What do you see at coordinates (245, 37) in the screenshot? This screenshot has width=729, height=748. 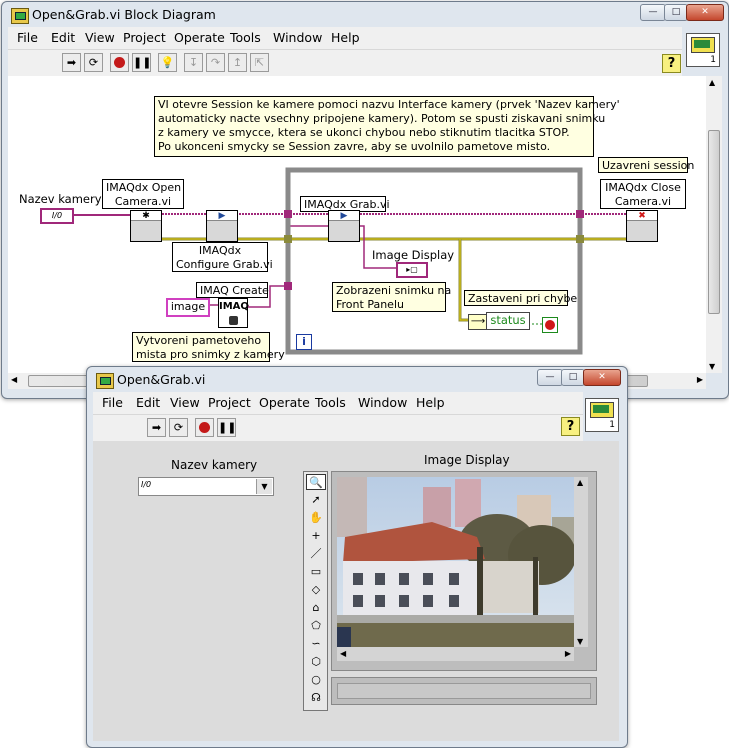 I see `menu-tools: Tools` at bounding box center [245, 37].